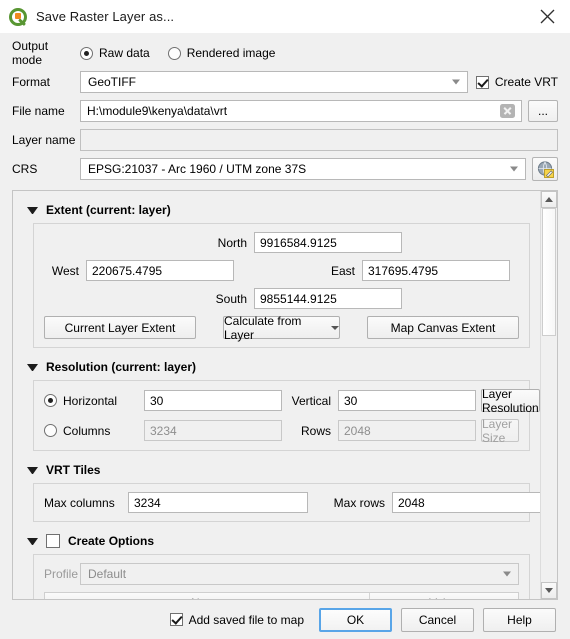 The image size is (570, 639). What do you see at coordinates (73, 470) in the screenshot?
I see `section-vrt-tiles-title: VRT Tiles` at bounding box center [73, 470].